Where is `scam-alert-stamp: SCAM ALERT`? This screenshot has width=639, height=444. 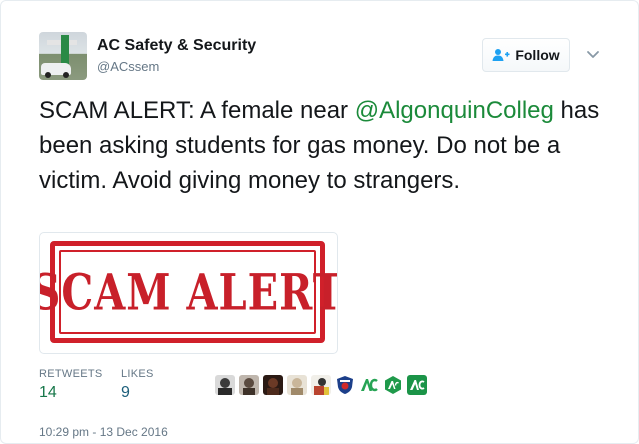
scam-alert-stamp: SCAM ALERT is located at coordinates (188, 292).